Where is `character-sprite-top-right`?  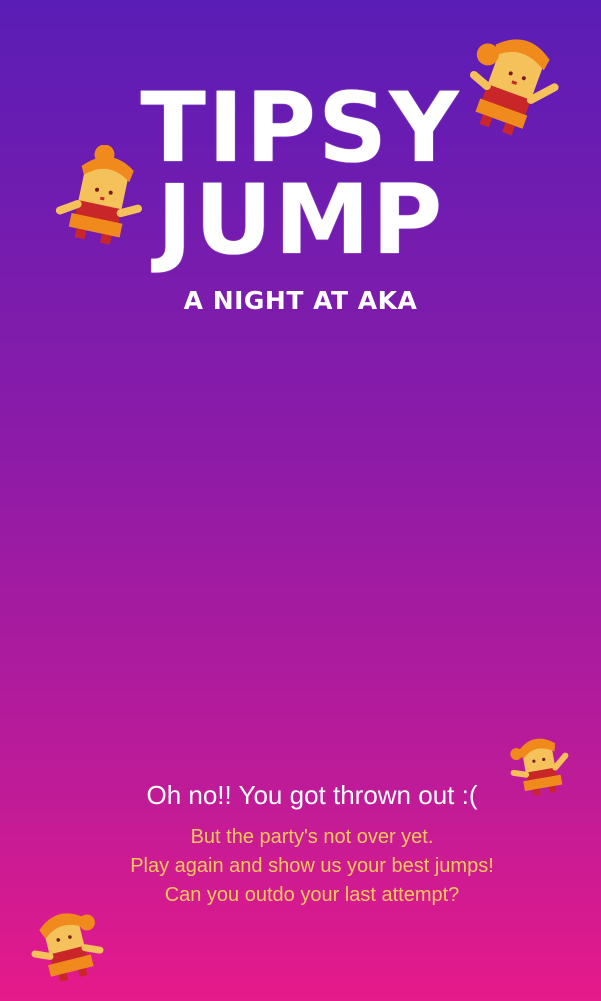
character-sprite-top-right is located at coordinates (514, 87).